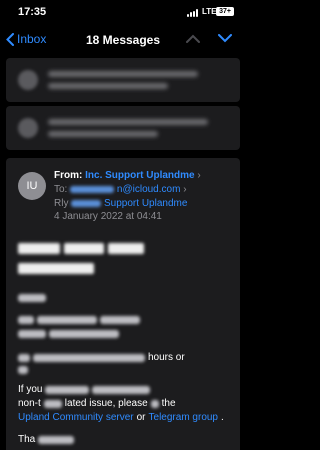  I want to click on avatar: IU, so click(32, 186).